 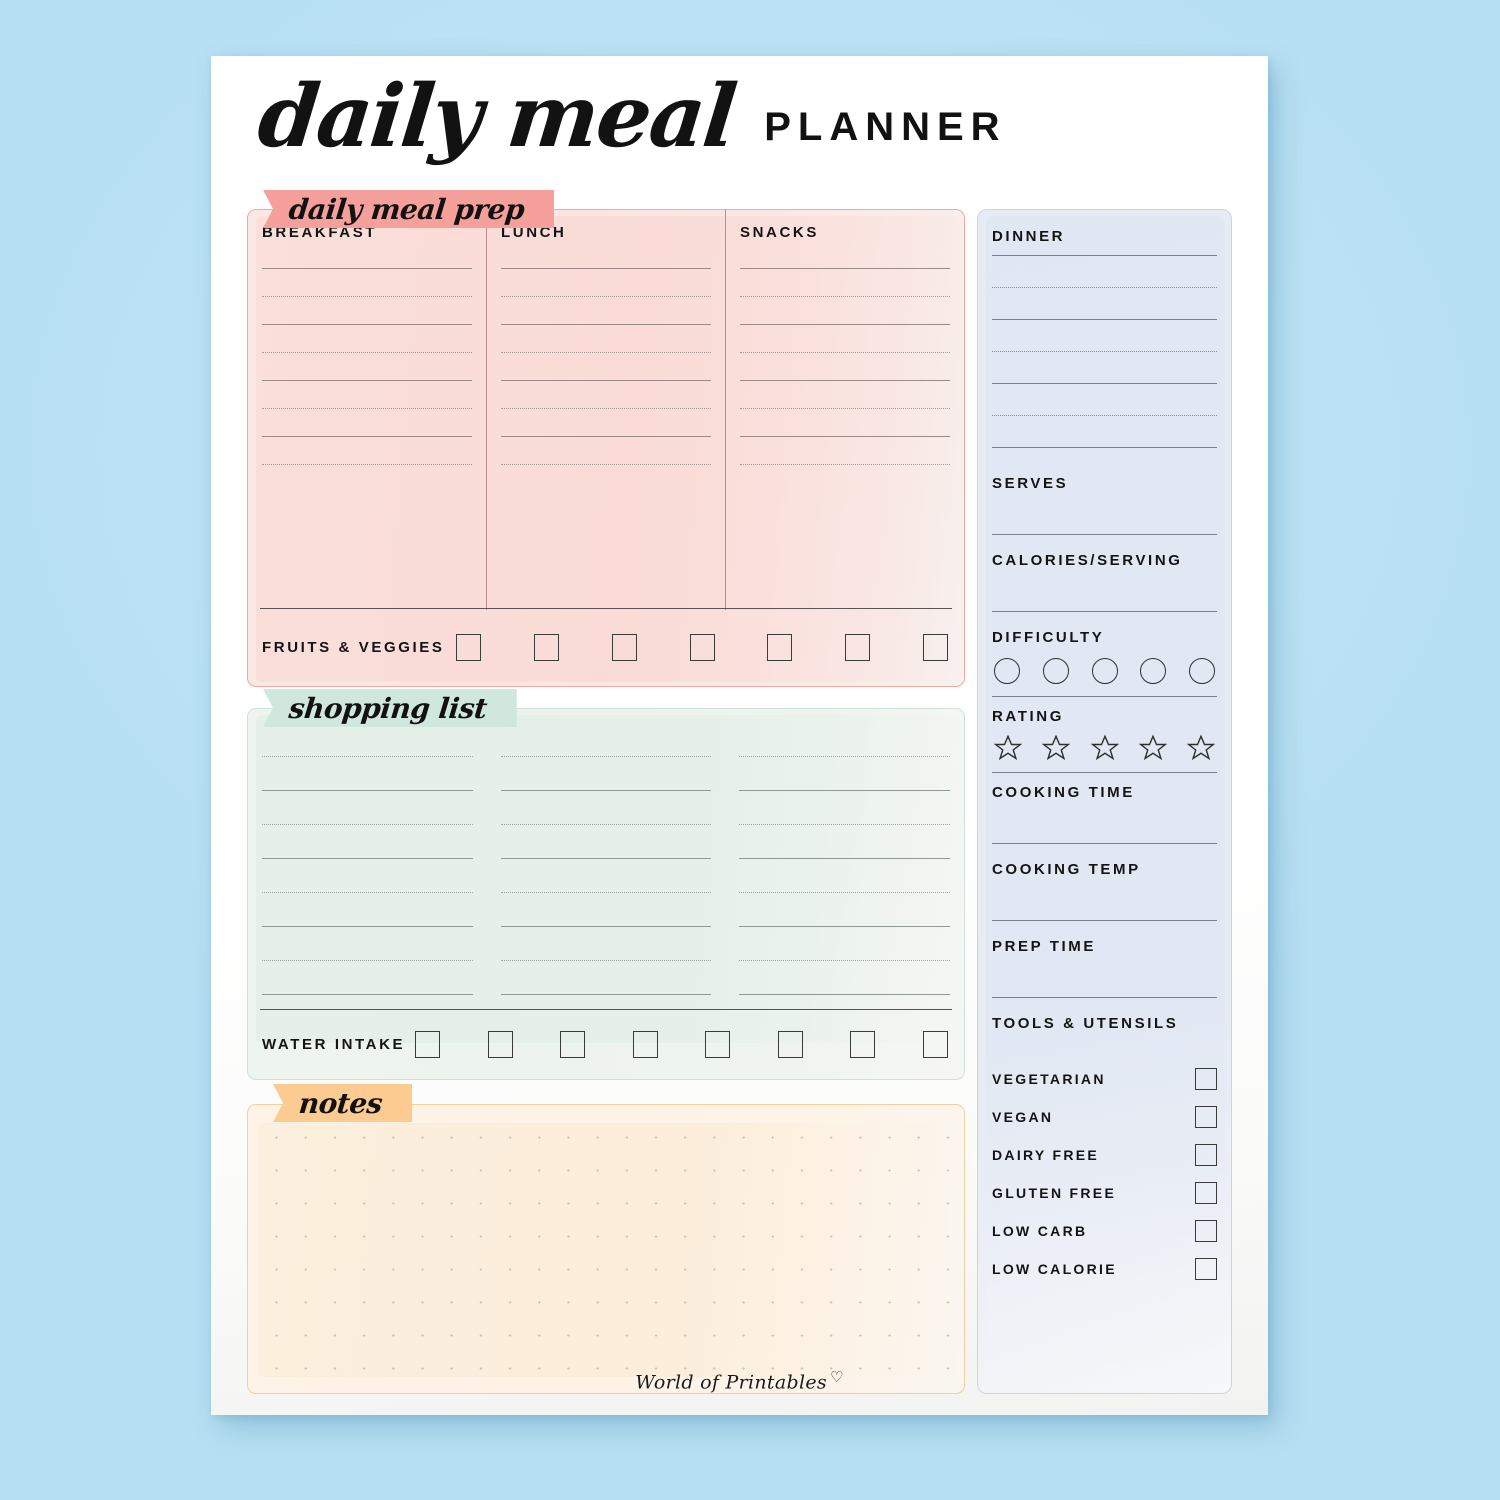 I want to click on serves-field: SERVES, so click(x=1104, y=505).